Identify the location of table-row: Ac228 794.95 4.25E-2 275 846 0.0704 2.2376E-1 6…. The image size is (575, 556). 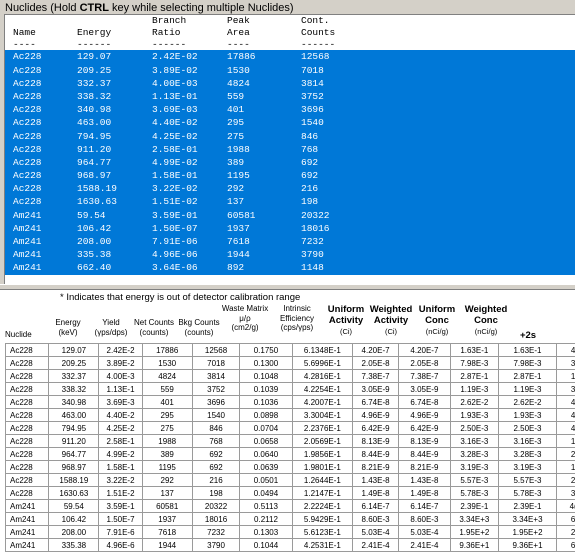
(289, 428).